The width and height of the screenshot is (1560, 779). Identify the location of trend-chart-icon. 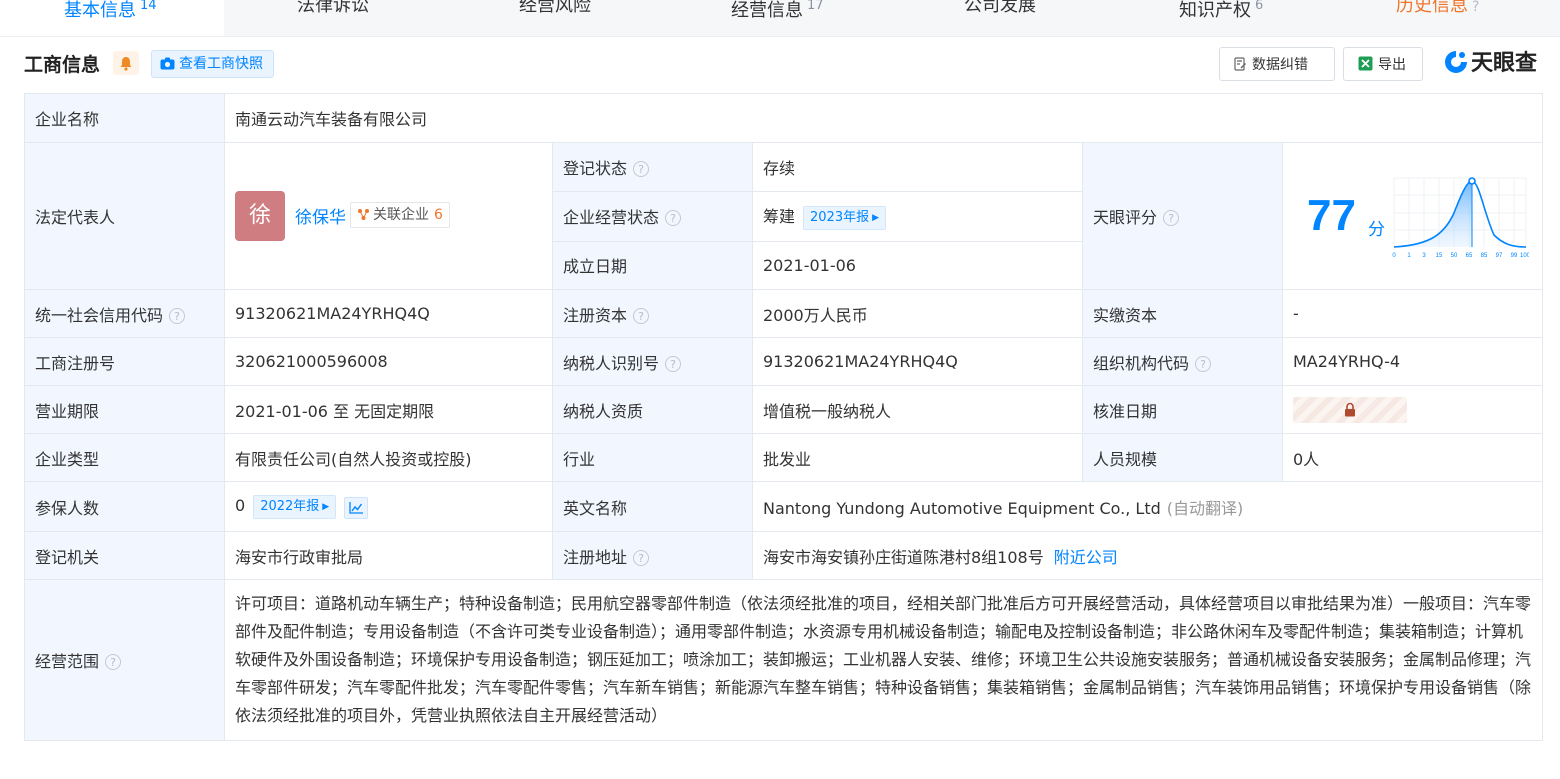
(356, 507).